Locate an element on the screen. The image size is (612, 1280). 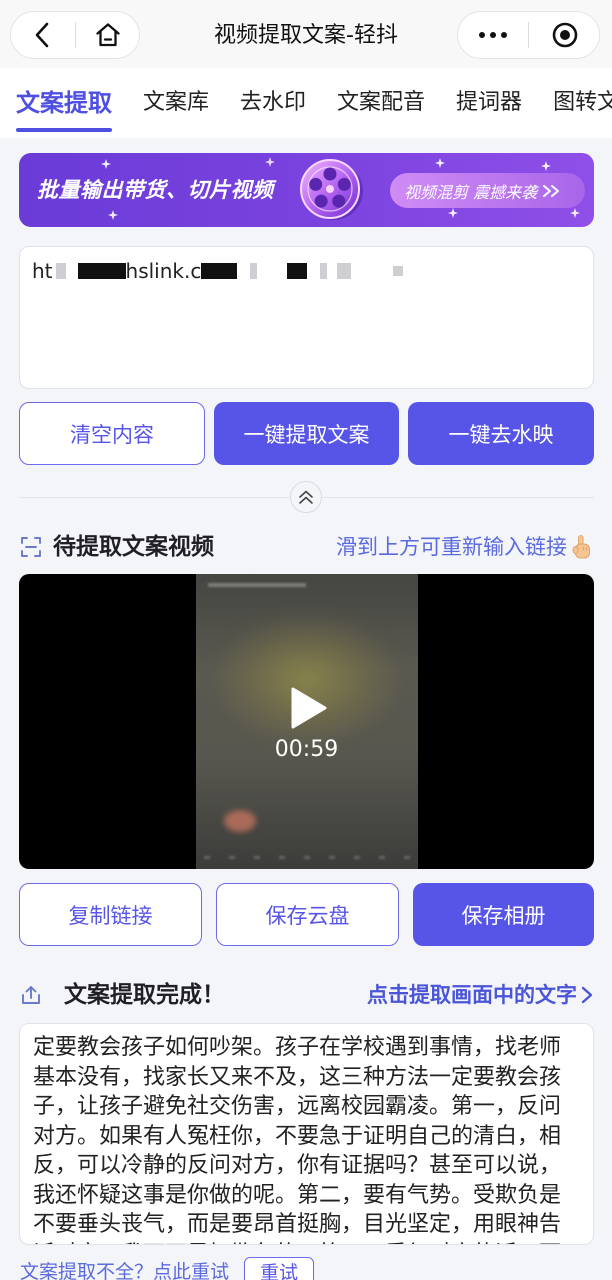
copy-link-button: 复制链接 is located at coordinates (110, 914).